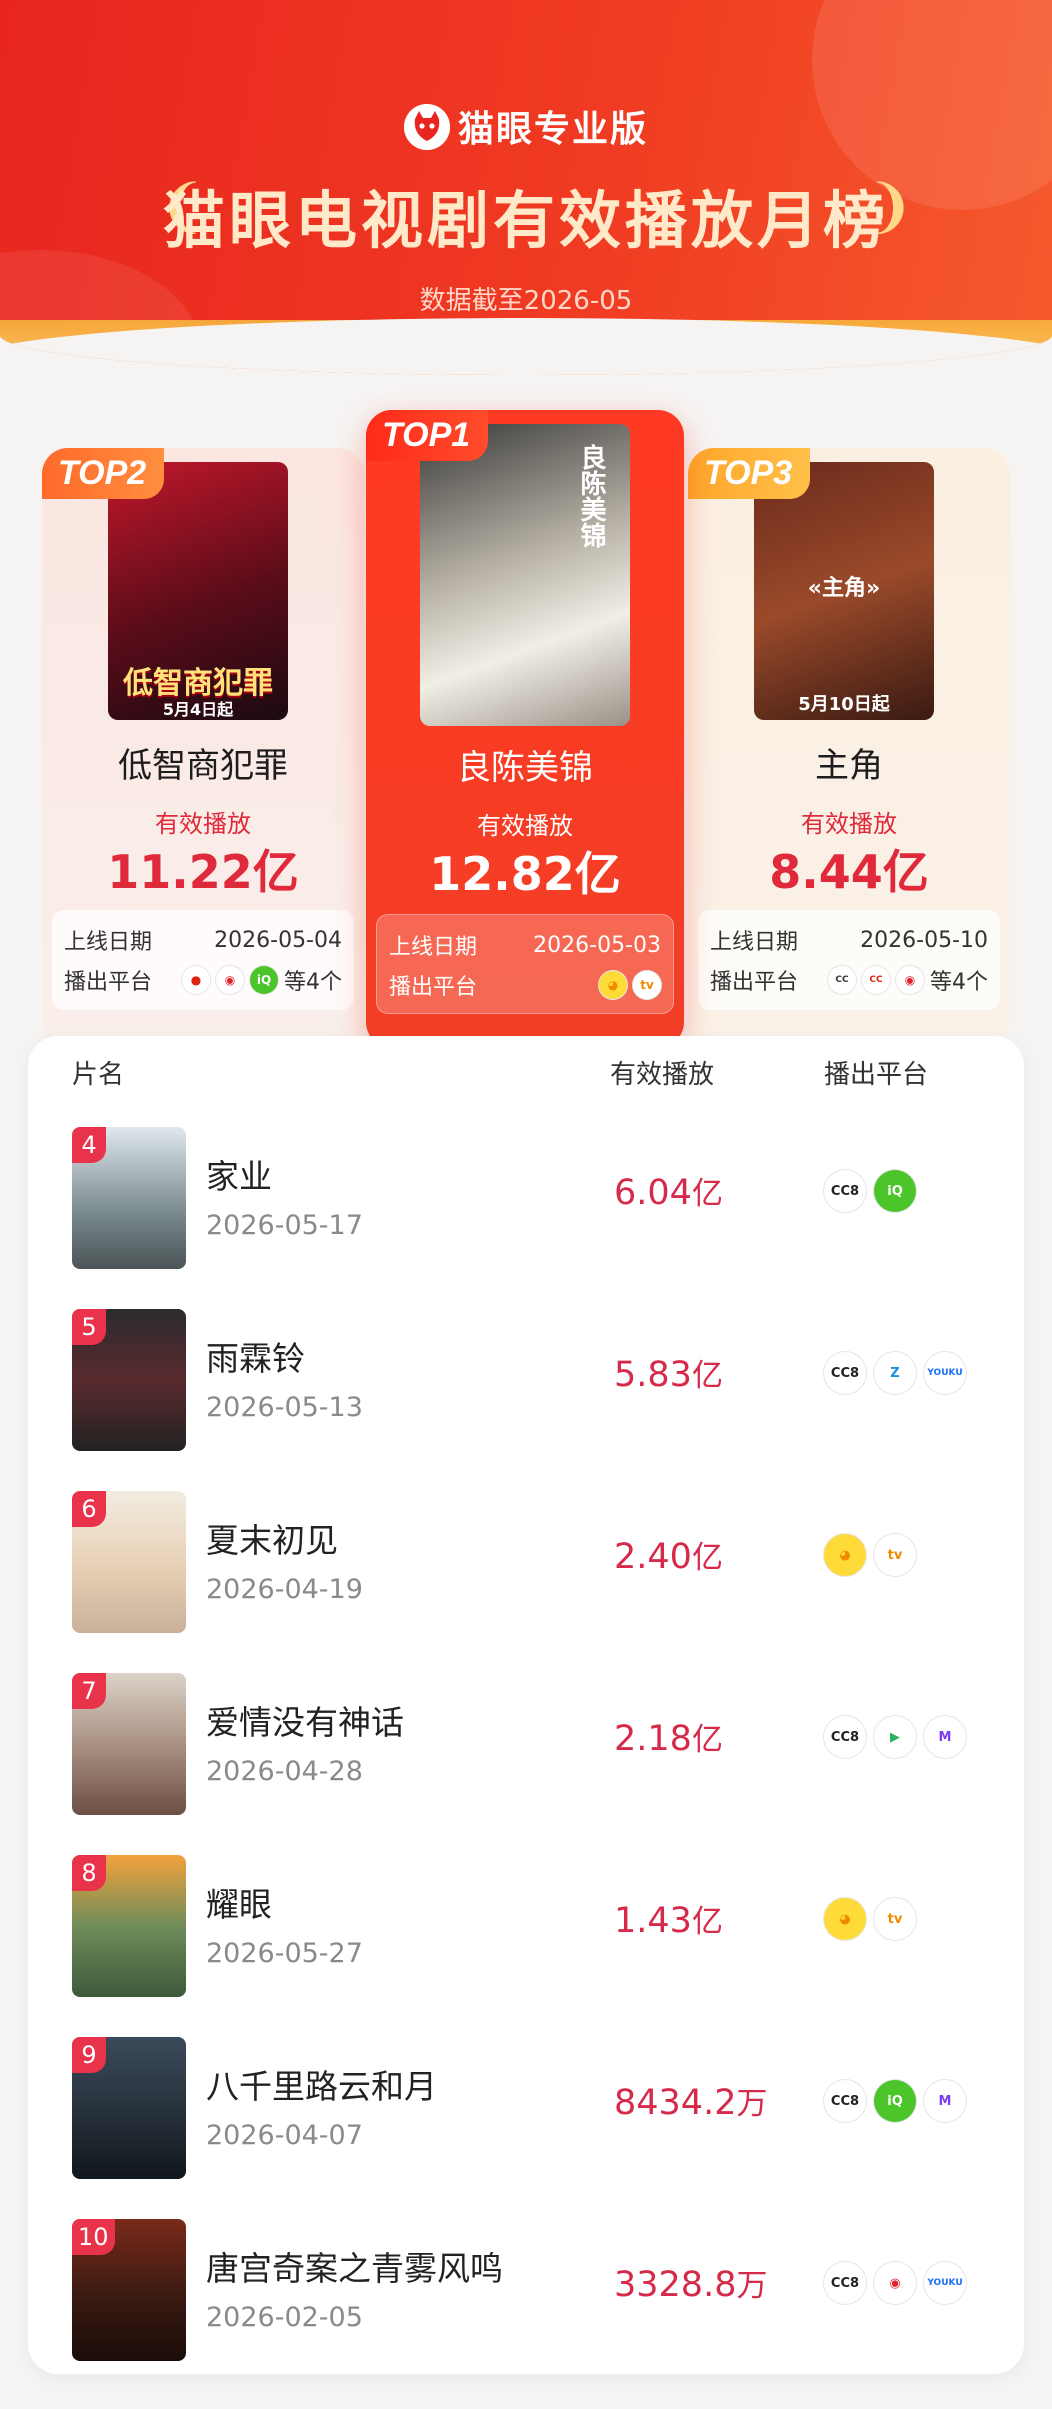 Image resolution: width=1052 pixels, height=2409 pixels. What do you see at coordinates (262, 980) in the screenshot?
I see `platform-icons: ● ◉ iQ 等4个` at bounding box center [262, 980].